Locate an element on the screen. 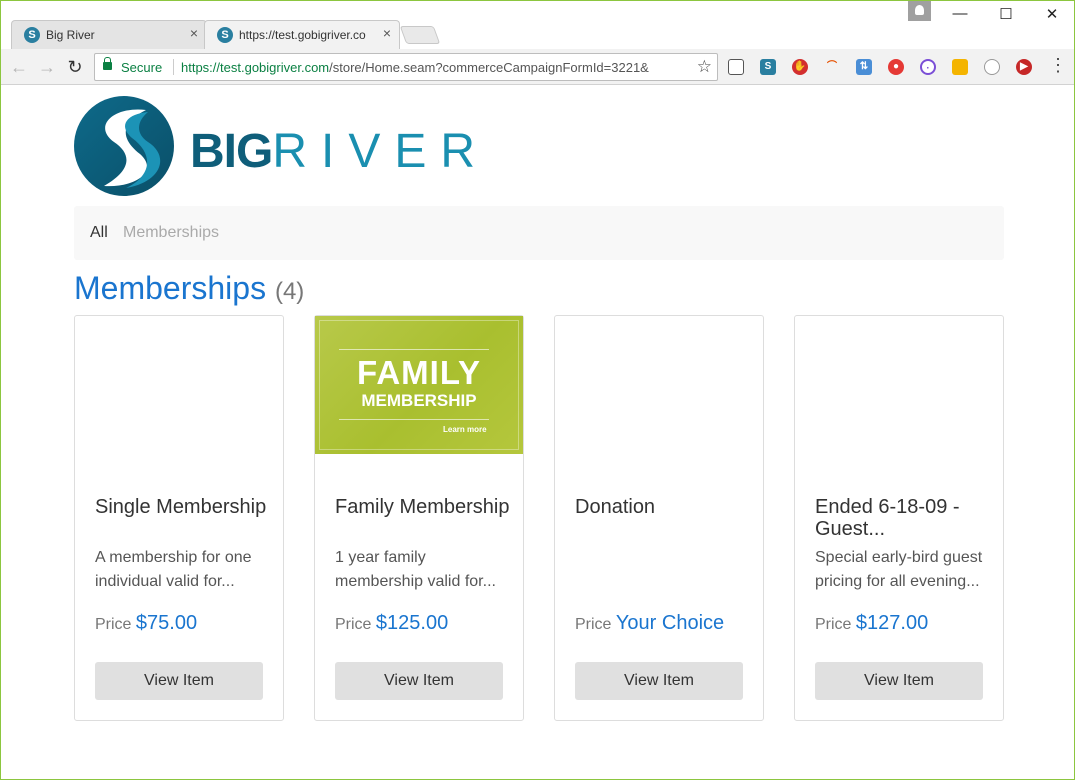  back-arrow-icon: ← is located at coordinates (19, 67).